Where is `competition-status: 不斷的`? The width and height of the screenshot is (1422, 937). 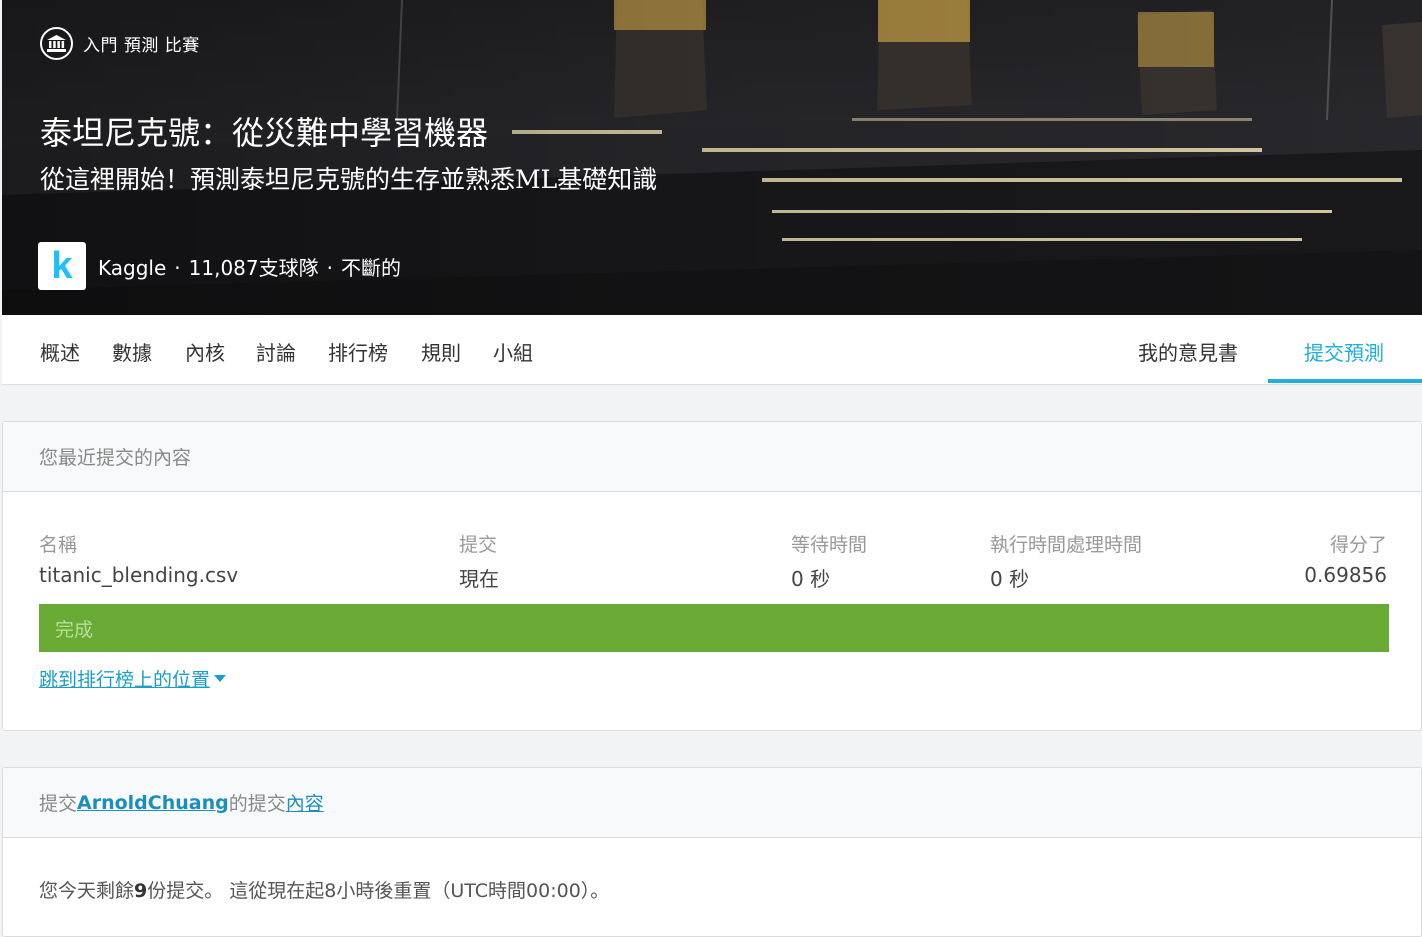 competition-status: 不斷的 is located at coordinates (370, 267).